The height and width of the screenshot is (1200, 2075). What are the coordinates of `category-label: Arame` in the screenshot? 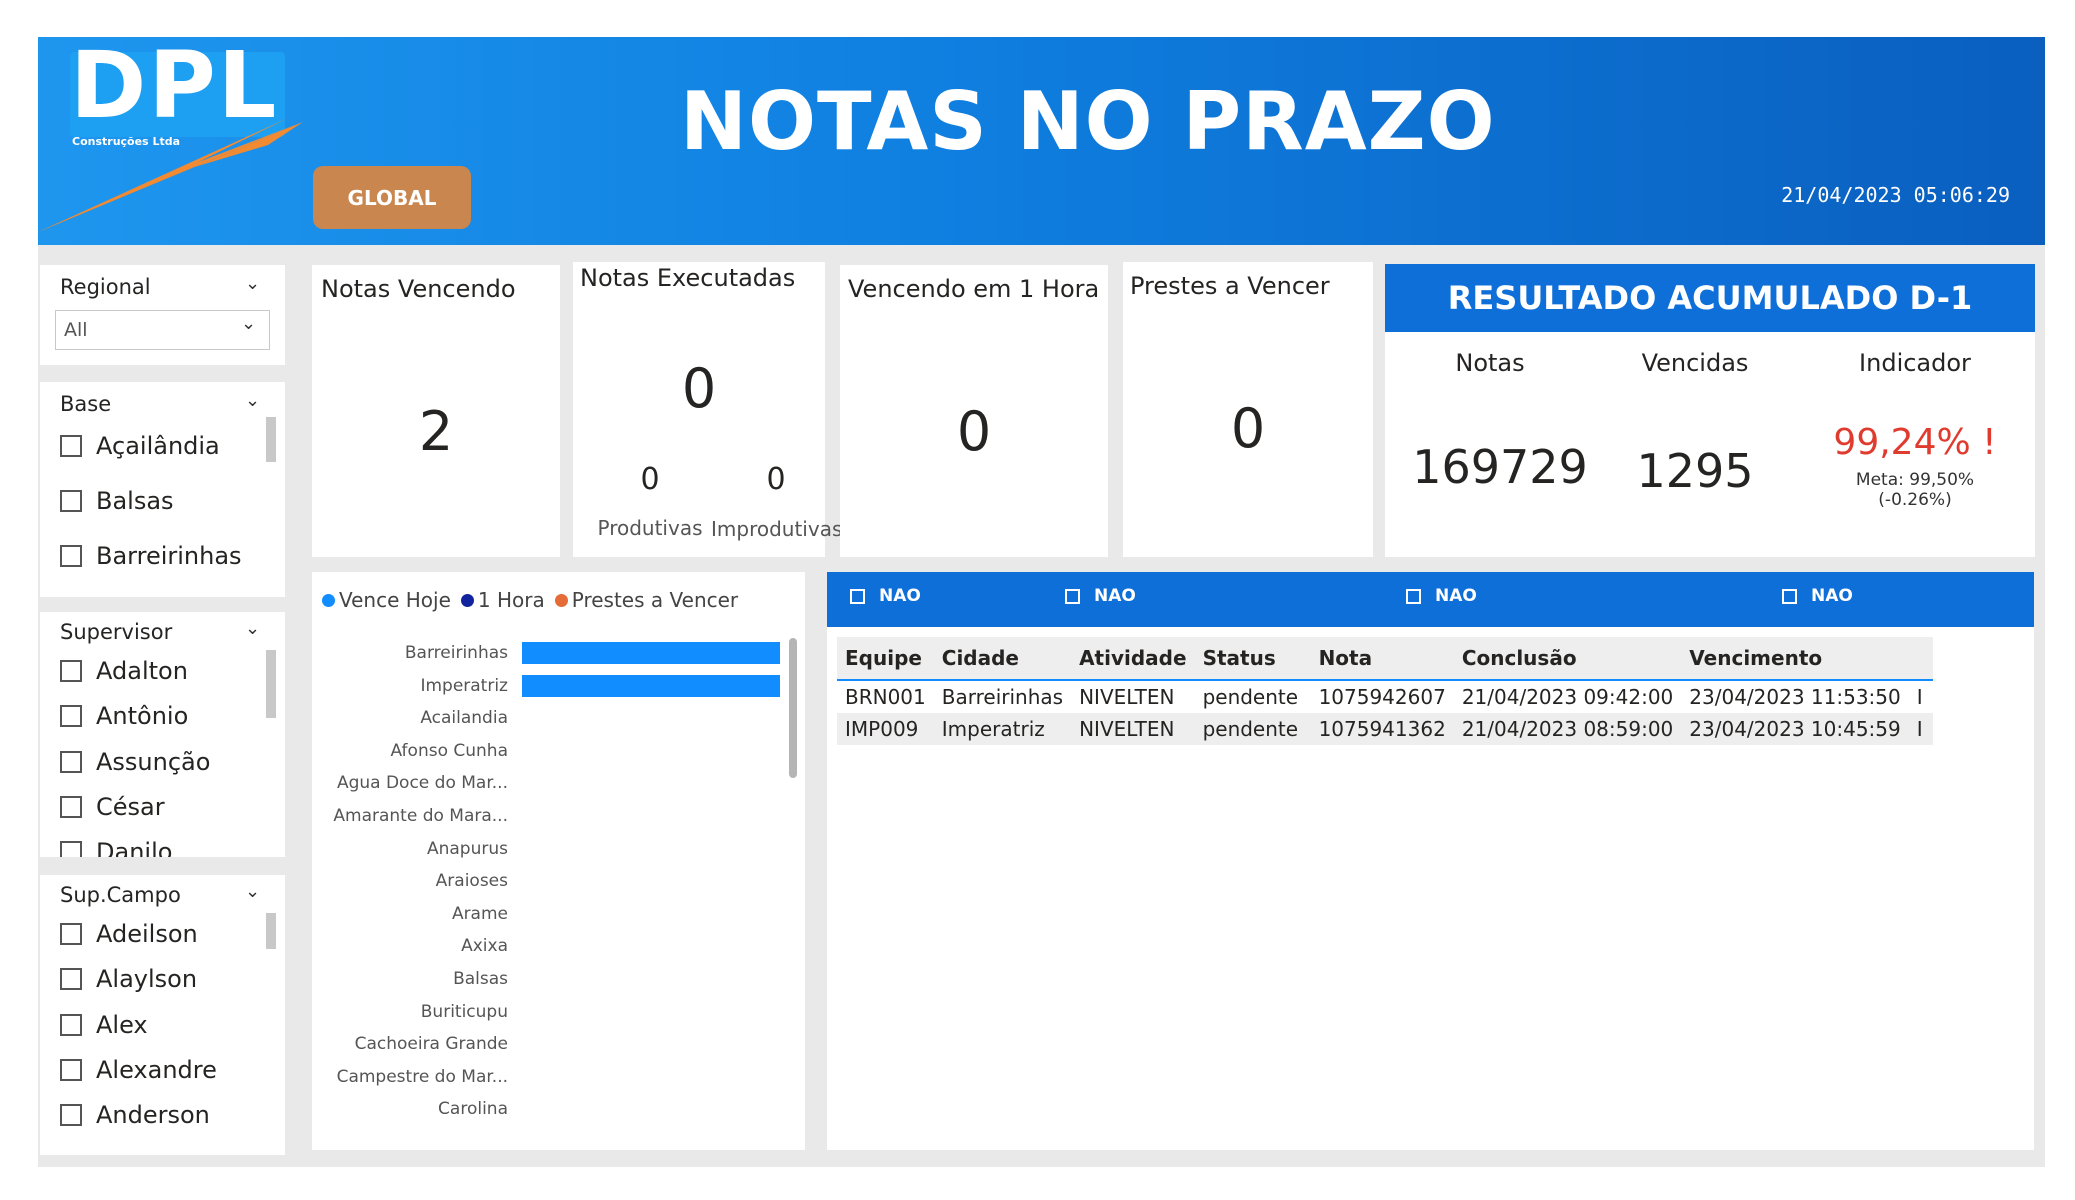 It's located at (479, 913).